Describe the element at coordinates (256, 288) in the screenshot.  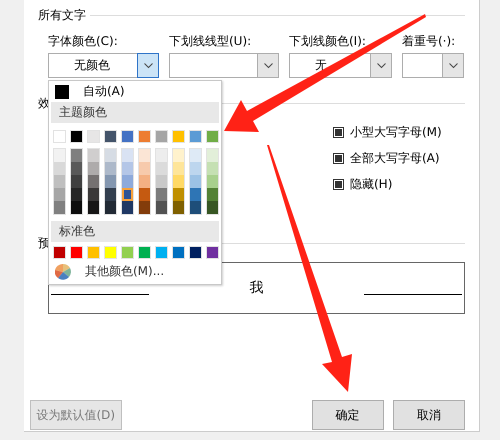
I see `preview-text: 我` at that location.